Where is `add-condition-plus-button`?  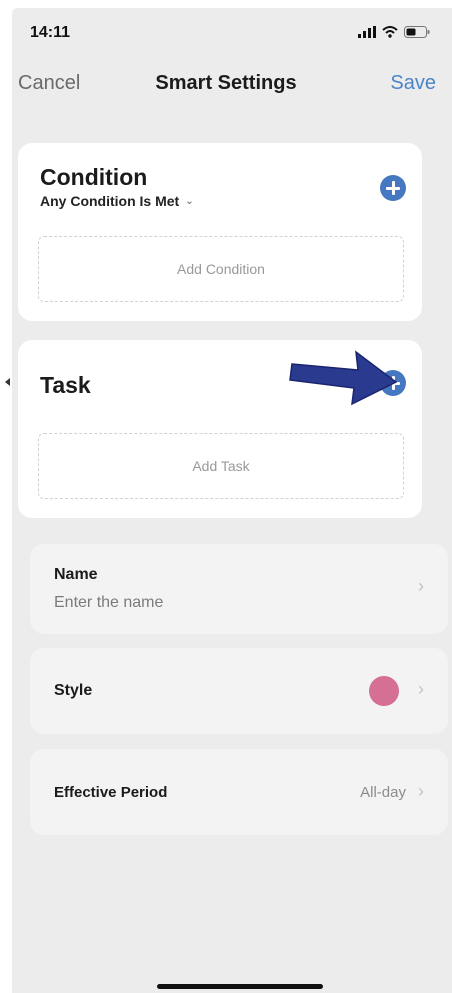
add-condition-plus-button is located at coordinates (393, 188).